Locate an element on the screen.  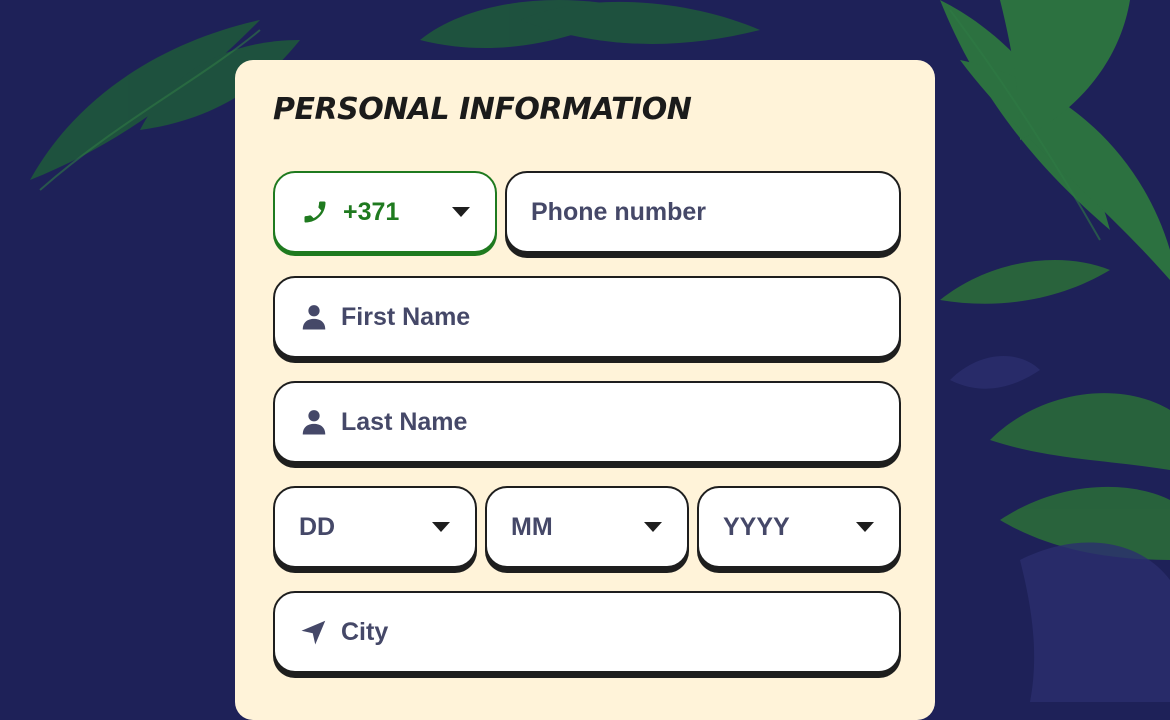
phone-number-input is located at coordinates (715, 212).